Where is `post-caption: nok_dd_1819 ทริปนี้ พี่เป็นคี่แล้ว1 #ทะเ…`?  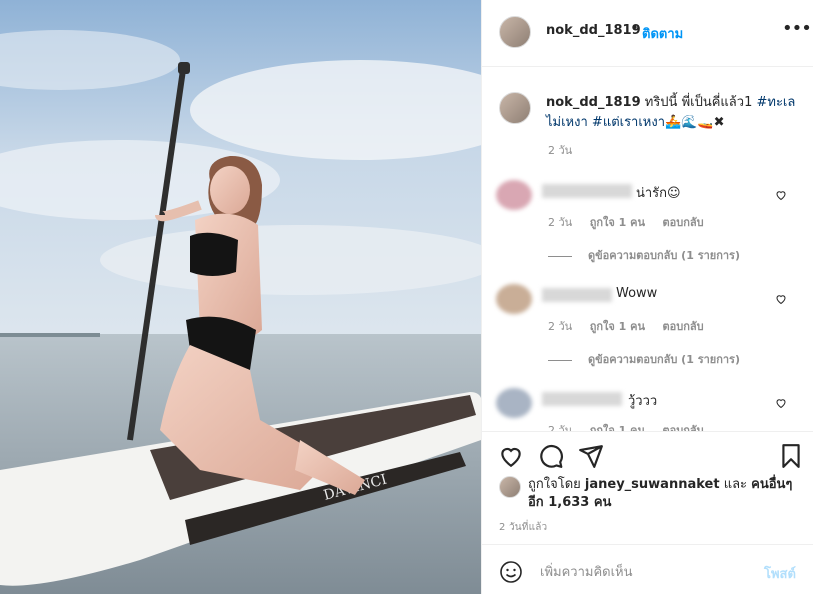
post-caption: nok_dd_1819 ทริปนี้ พี่เป็นคี่แล้ว1 #ทะเ… is located at coordinates (671, 113).